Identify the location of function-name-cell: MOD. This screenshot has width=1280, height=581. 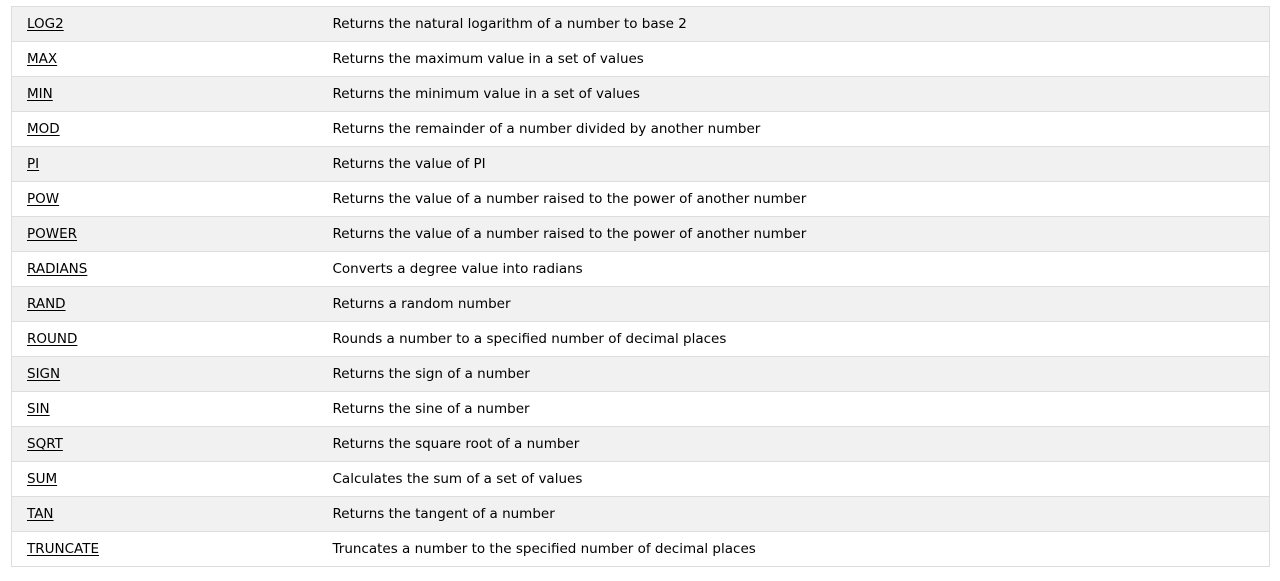
(164, 129).